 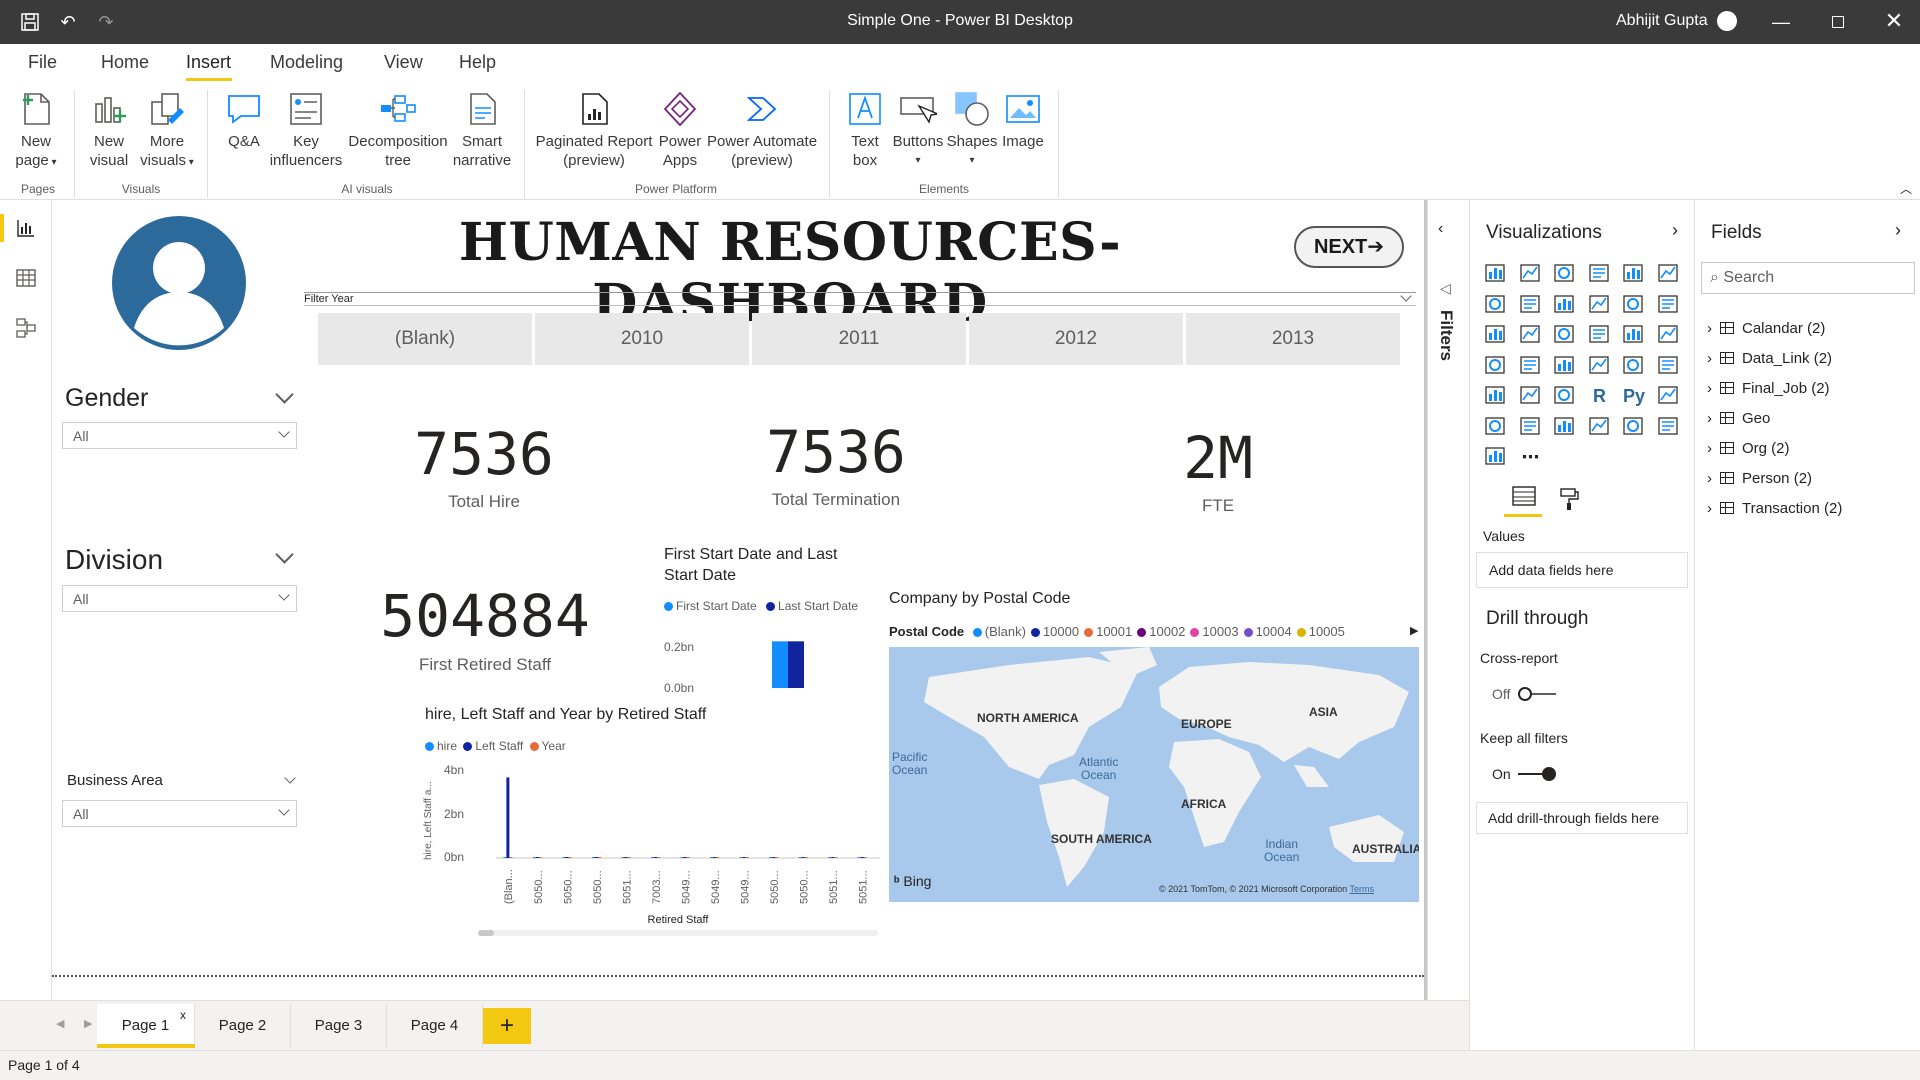 What do you see at coordinates (642, 339) in the screenshot?
I see `year-tile-2010: 2010` at bounding box center [642, 339].